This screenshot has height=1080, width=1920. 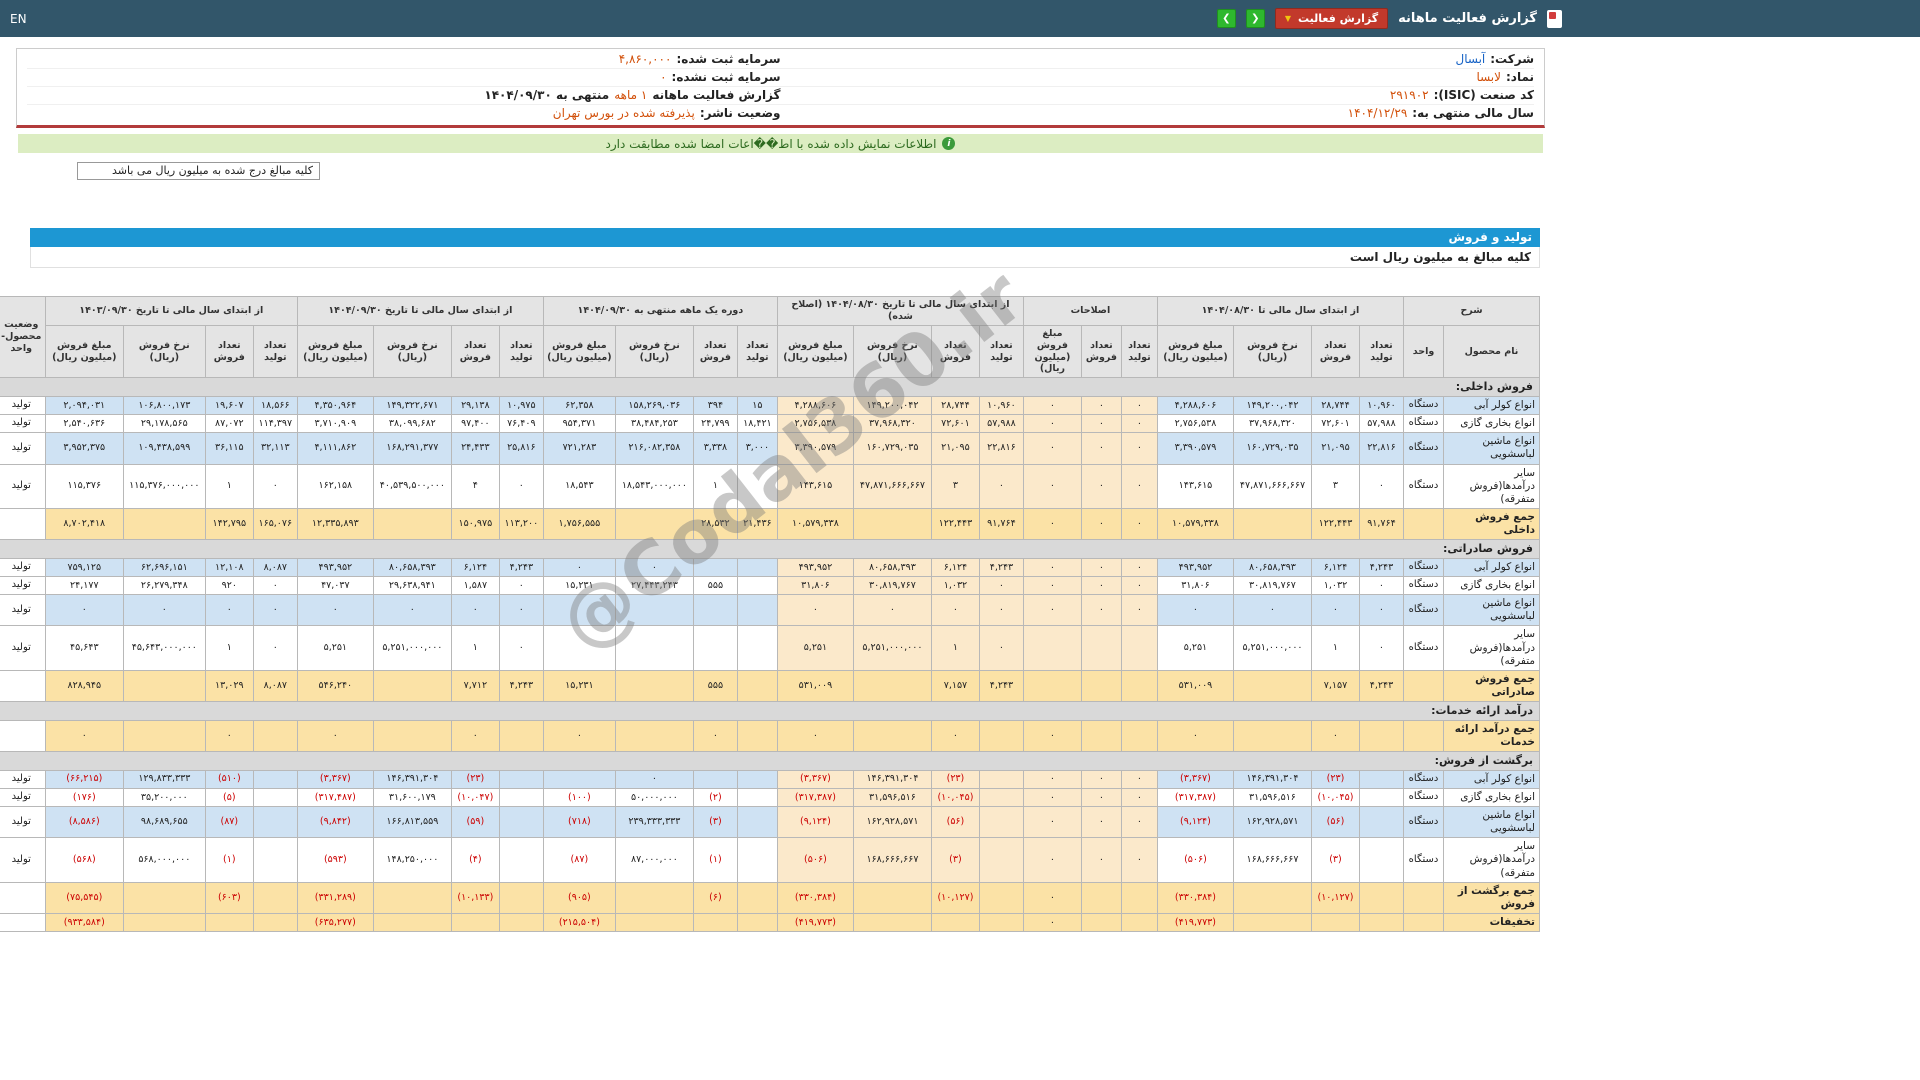 What do you see at coordinates (412, 779) in the screenshot?
I see `cell: ۱۴۶,۳۹۱,۳۰۴` at bounding box center [412, 779].